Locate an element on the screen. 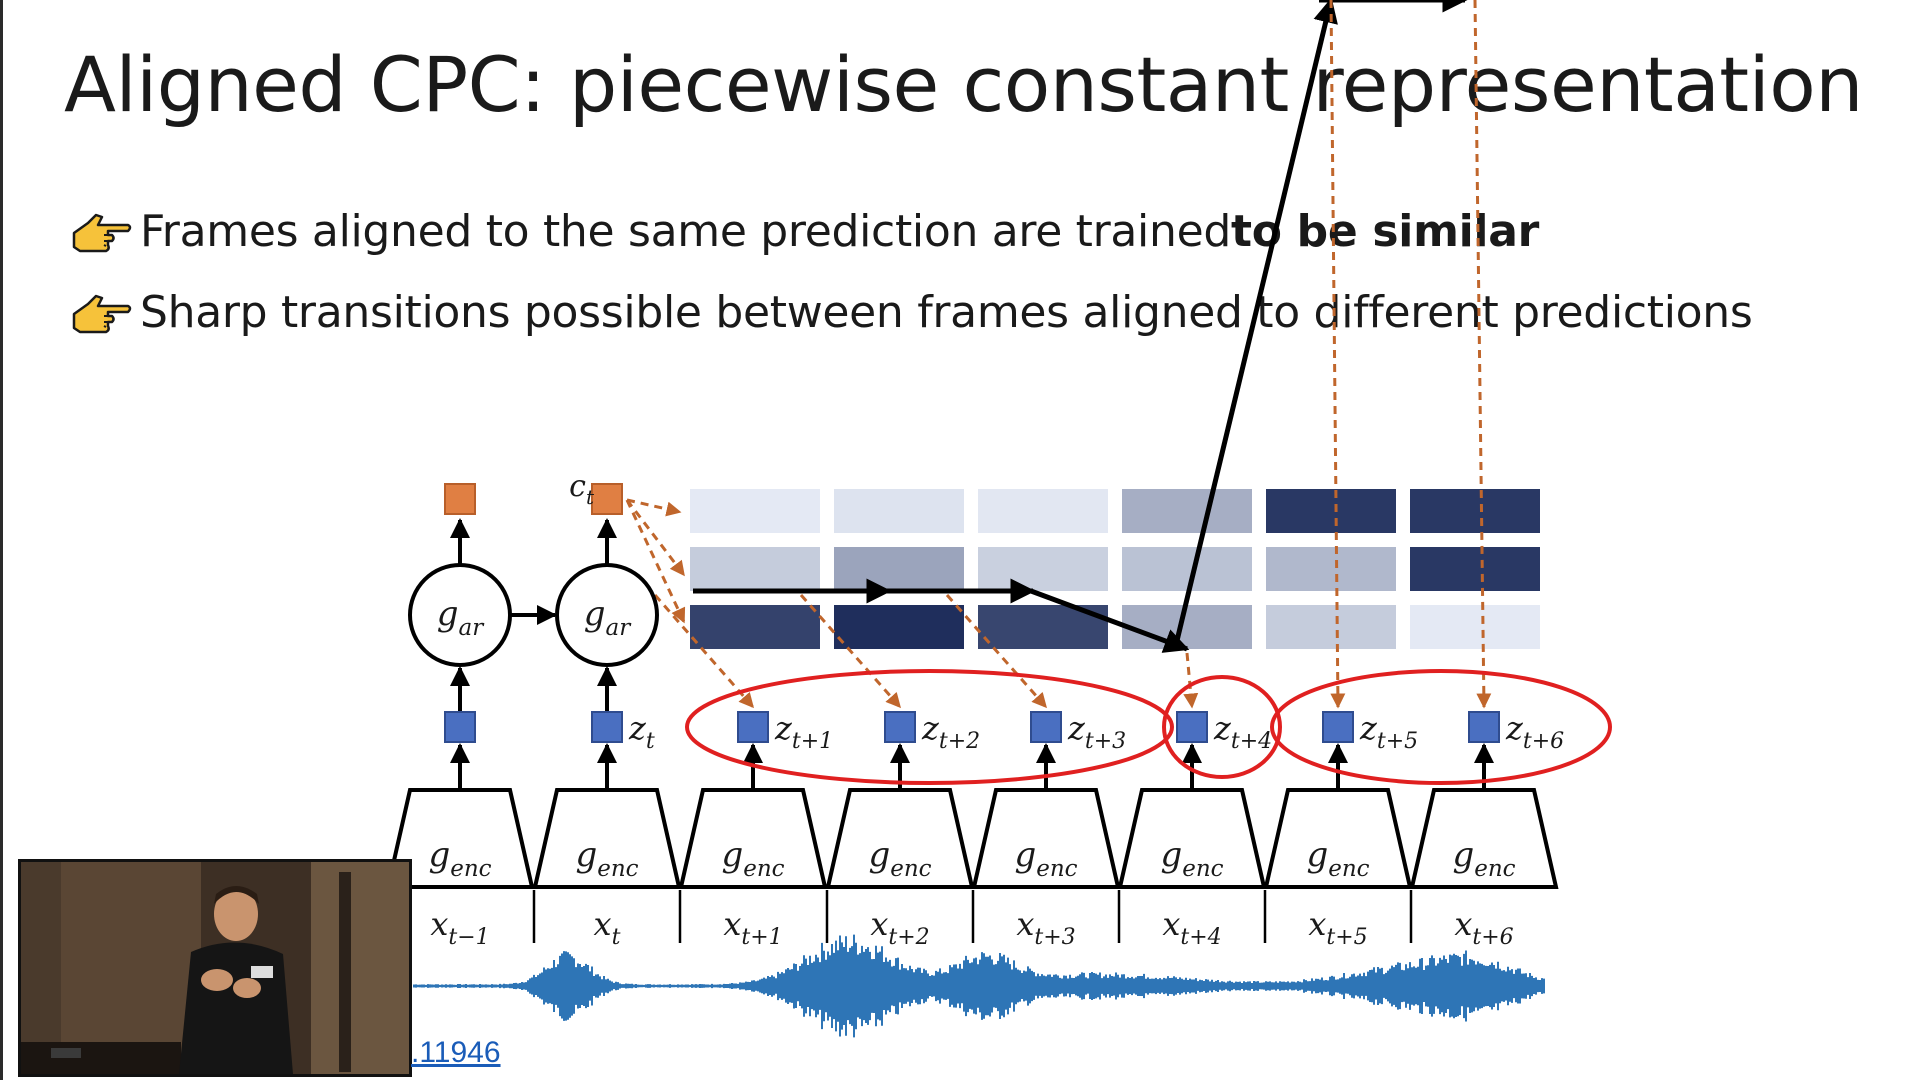  presenter-webcam is located at coordinates (215, 968).